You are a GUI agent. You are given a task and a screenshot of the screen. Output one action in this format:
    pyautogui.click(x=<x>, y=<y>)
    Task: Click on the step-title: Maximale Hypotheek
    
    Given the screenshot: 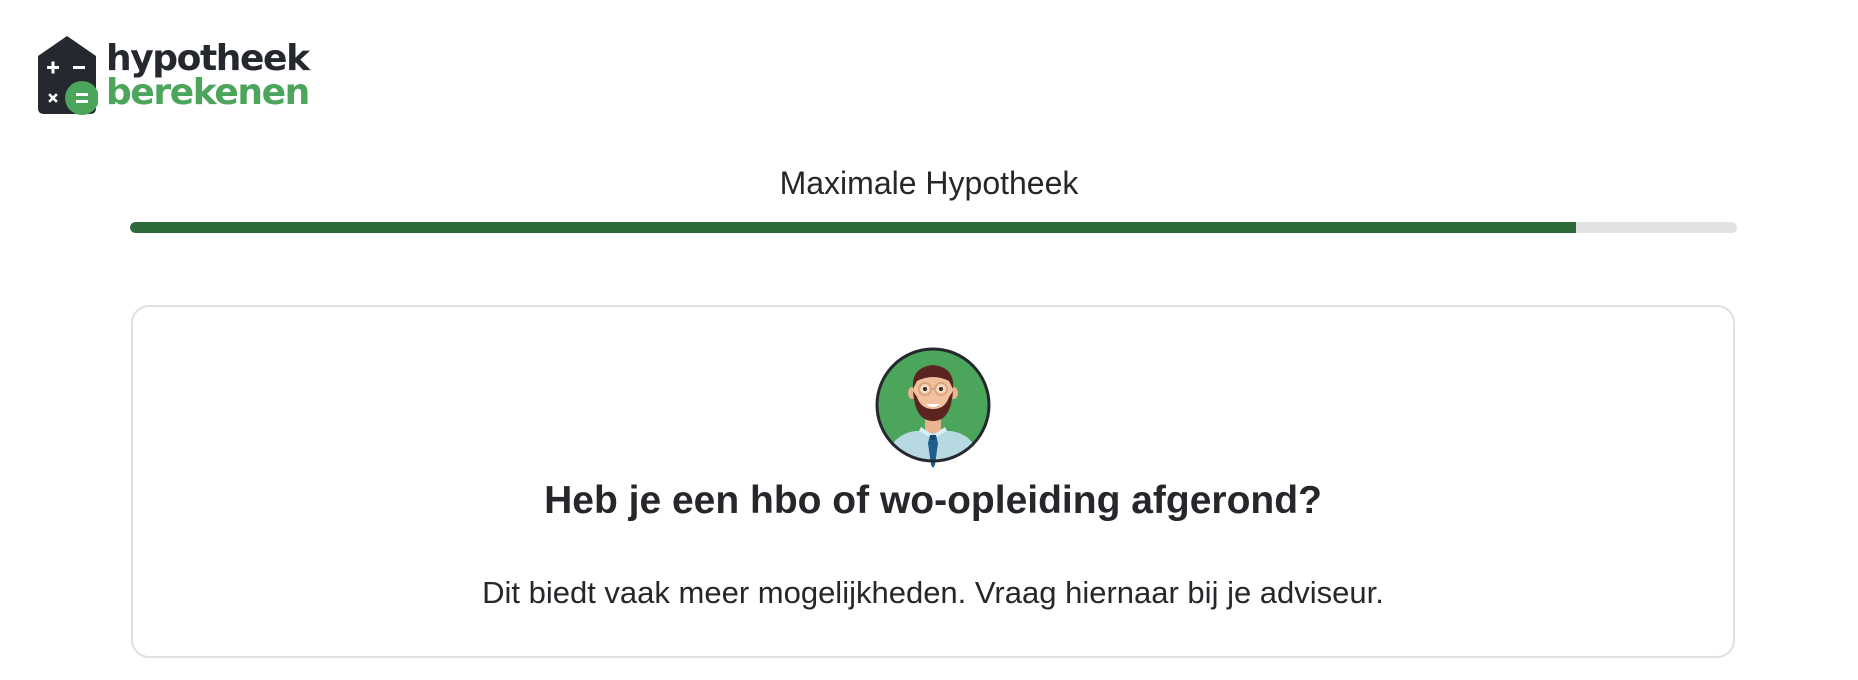 What is the action you would take?
    pyautogui.click(x=929, y=183)
    